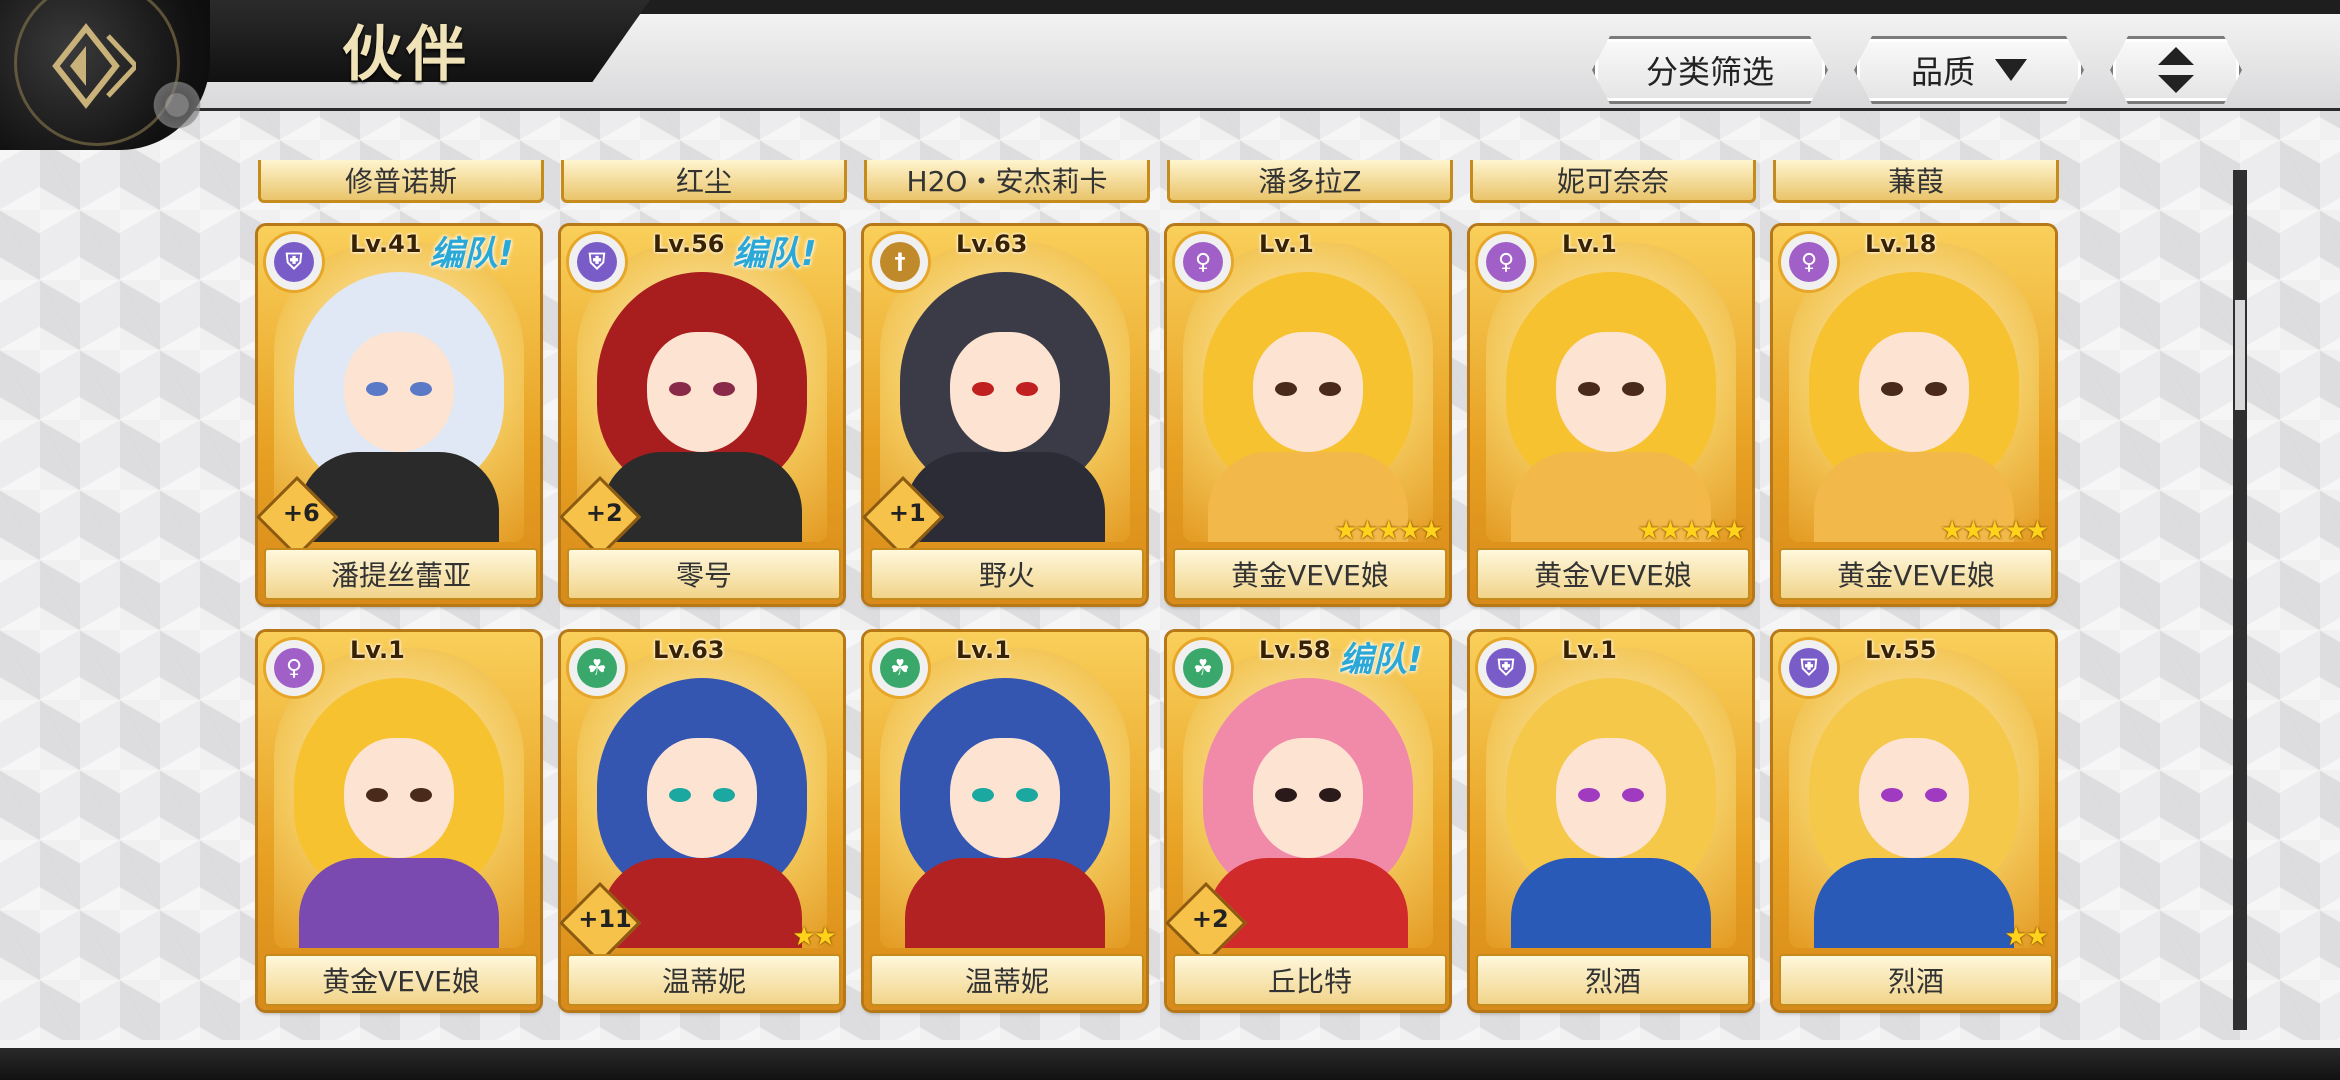  What do you see at coordinates (1007, 181) in the screenshot?
I see `partner-card-partial: H2O・安杰莉卡` at bounding box center [1007, 181].